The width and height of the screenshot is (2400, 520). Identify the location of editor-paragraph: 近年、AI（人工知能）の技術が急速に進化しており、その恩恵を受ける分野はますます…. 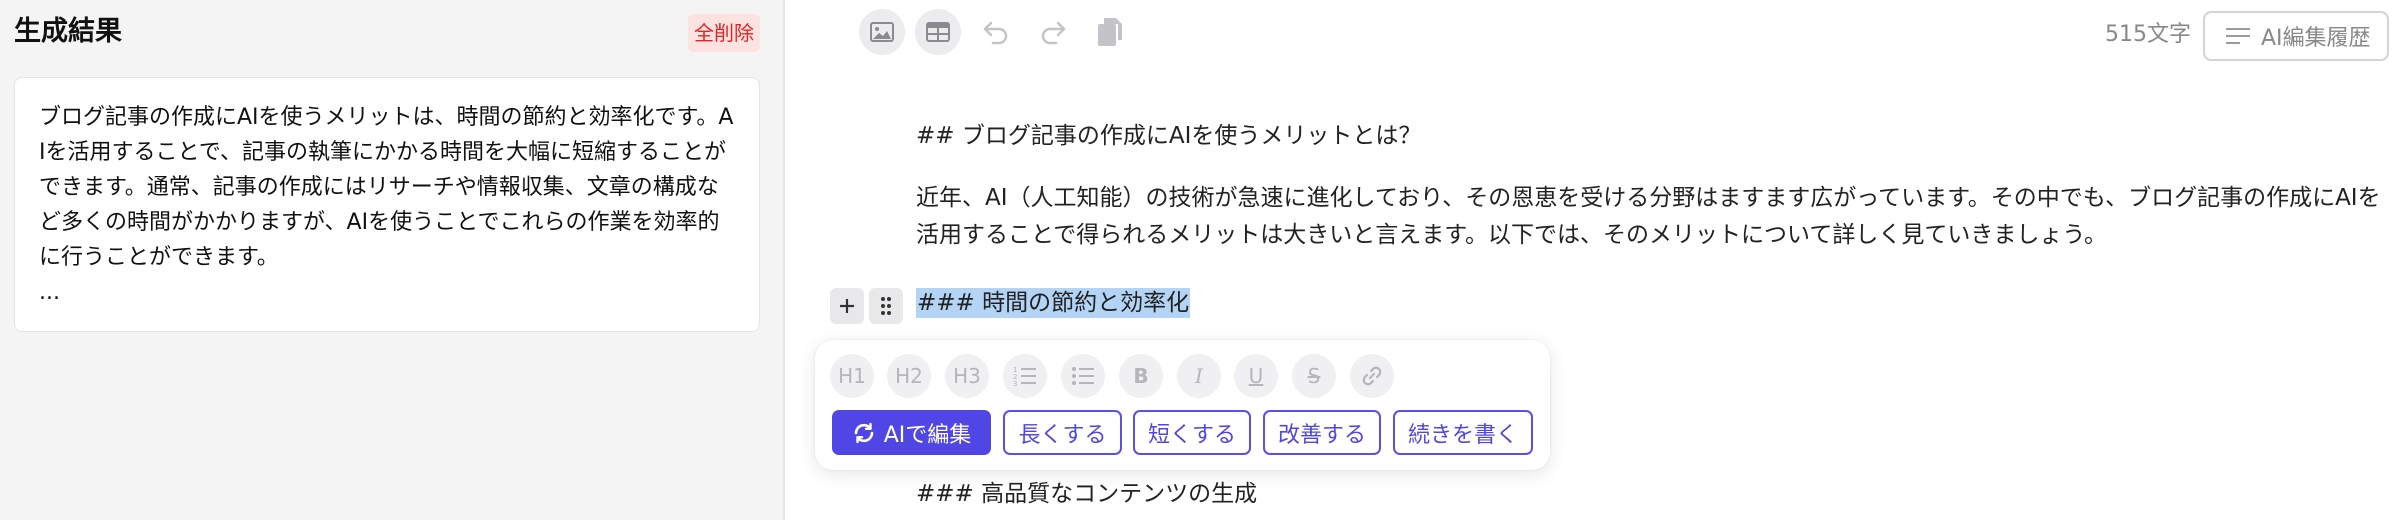
(1656, 217).